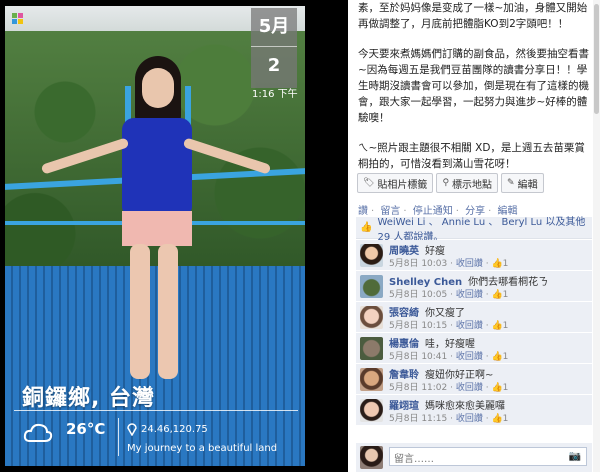 The image size is (600, 472). What do you see at coordinates (596, 59) in the screenshot?
I see `scrollbar-thumb` at bounding box center [596, 59].